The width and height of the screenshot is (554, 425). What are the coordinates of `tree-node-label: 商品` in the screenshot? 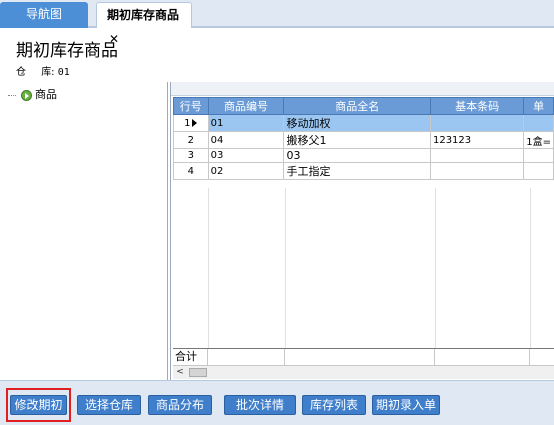 It's located at (46, 94).